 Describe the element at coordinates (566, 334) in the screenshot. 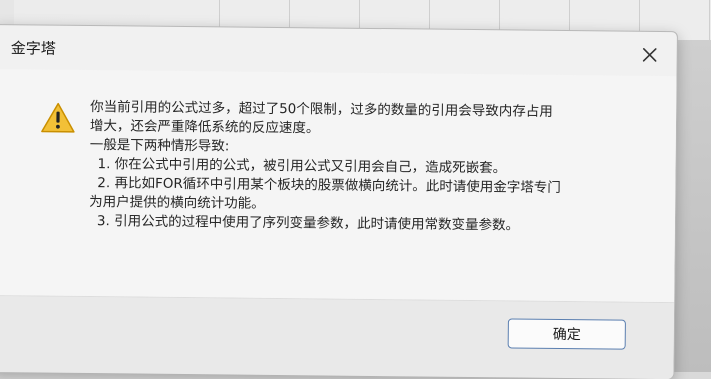

I see `ok-button: 确定` at that location.